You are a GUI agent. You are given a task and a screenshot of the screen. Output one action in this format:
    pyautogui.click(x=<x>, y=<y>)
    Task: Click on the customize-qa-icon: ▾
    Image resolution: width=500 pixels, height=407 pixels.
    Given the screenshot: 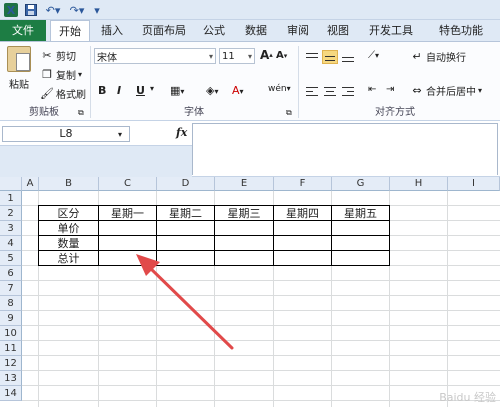 What is the action you would take?
    pyautogui.click(x=97, y=10)
    